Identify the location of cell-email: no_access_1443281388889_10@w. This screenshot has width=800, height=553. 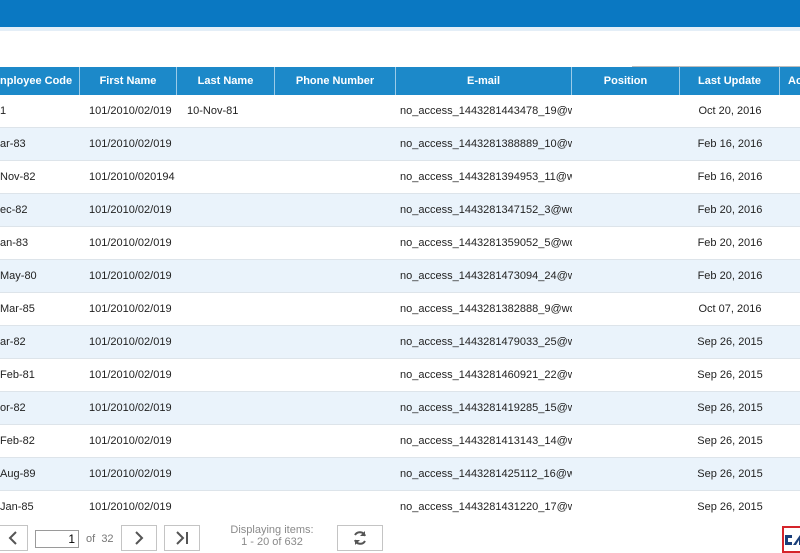
(486, 144).